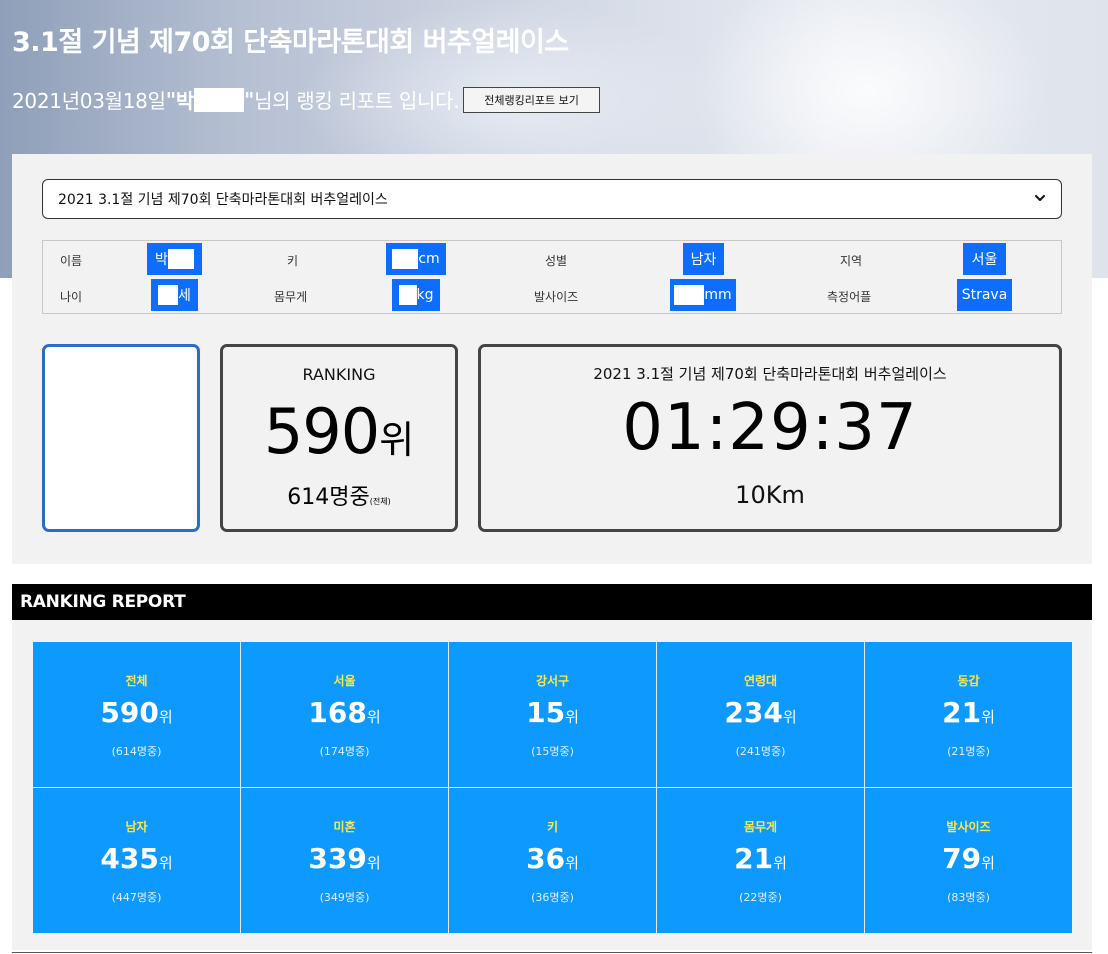  I want to click on tile-category: 강서구, so click(552, 681).